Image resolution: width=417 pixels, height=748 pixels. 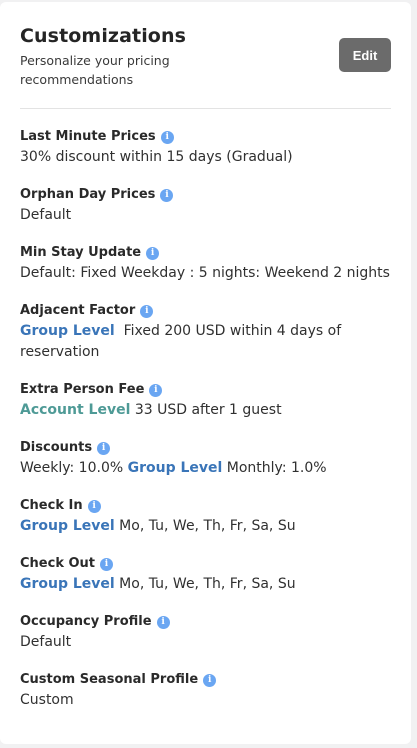 What do you see at coordinates (56, 447) in the screenshot?
I see `item-label: Discounts` at bounding box center [56, 447].